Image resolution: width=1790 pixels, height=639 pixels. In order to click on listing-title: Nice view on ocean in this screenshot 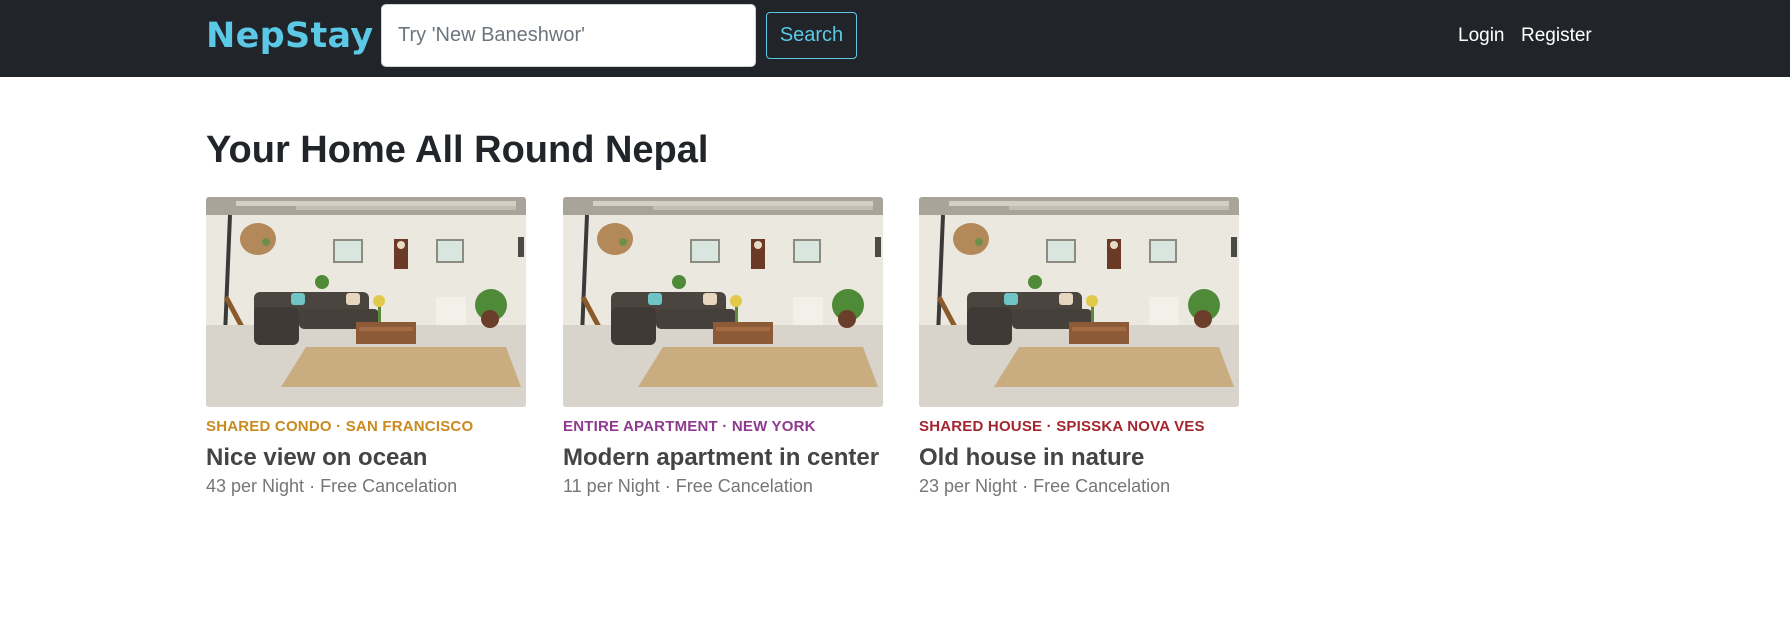, I will do `click(316, 458)`.